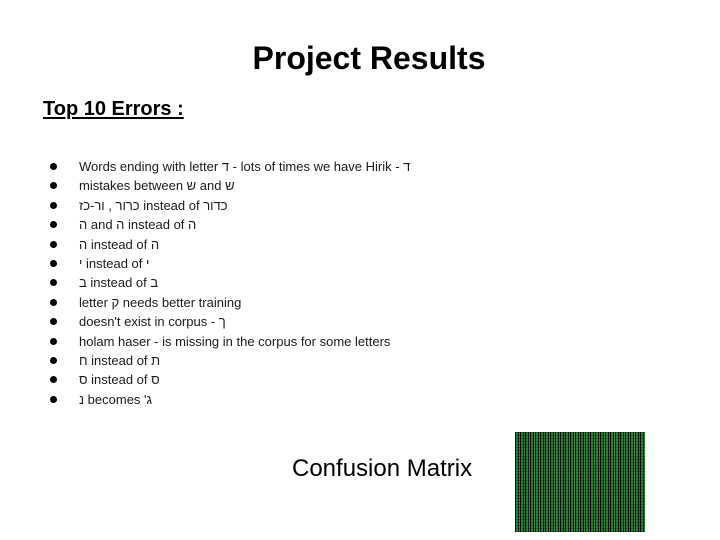  Describe the element at coordinates (369, 58) in the screenshot. I see `slide-title: Project Results` at that location.